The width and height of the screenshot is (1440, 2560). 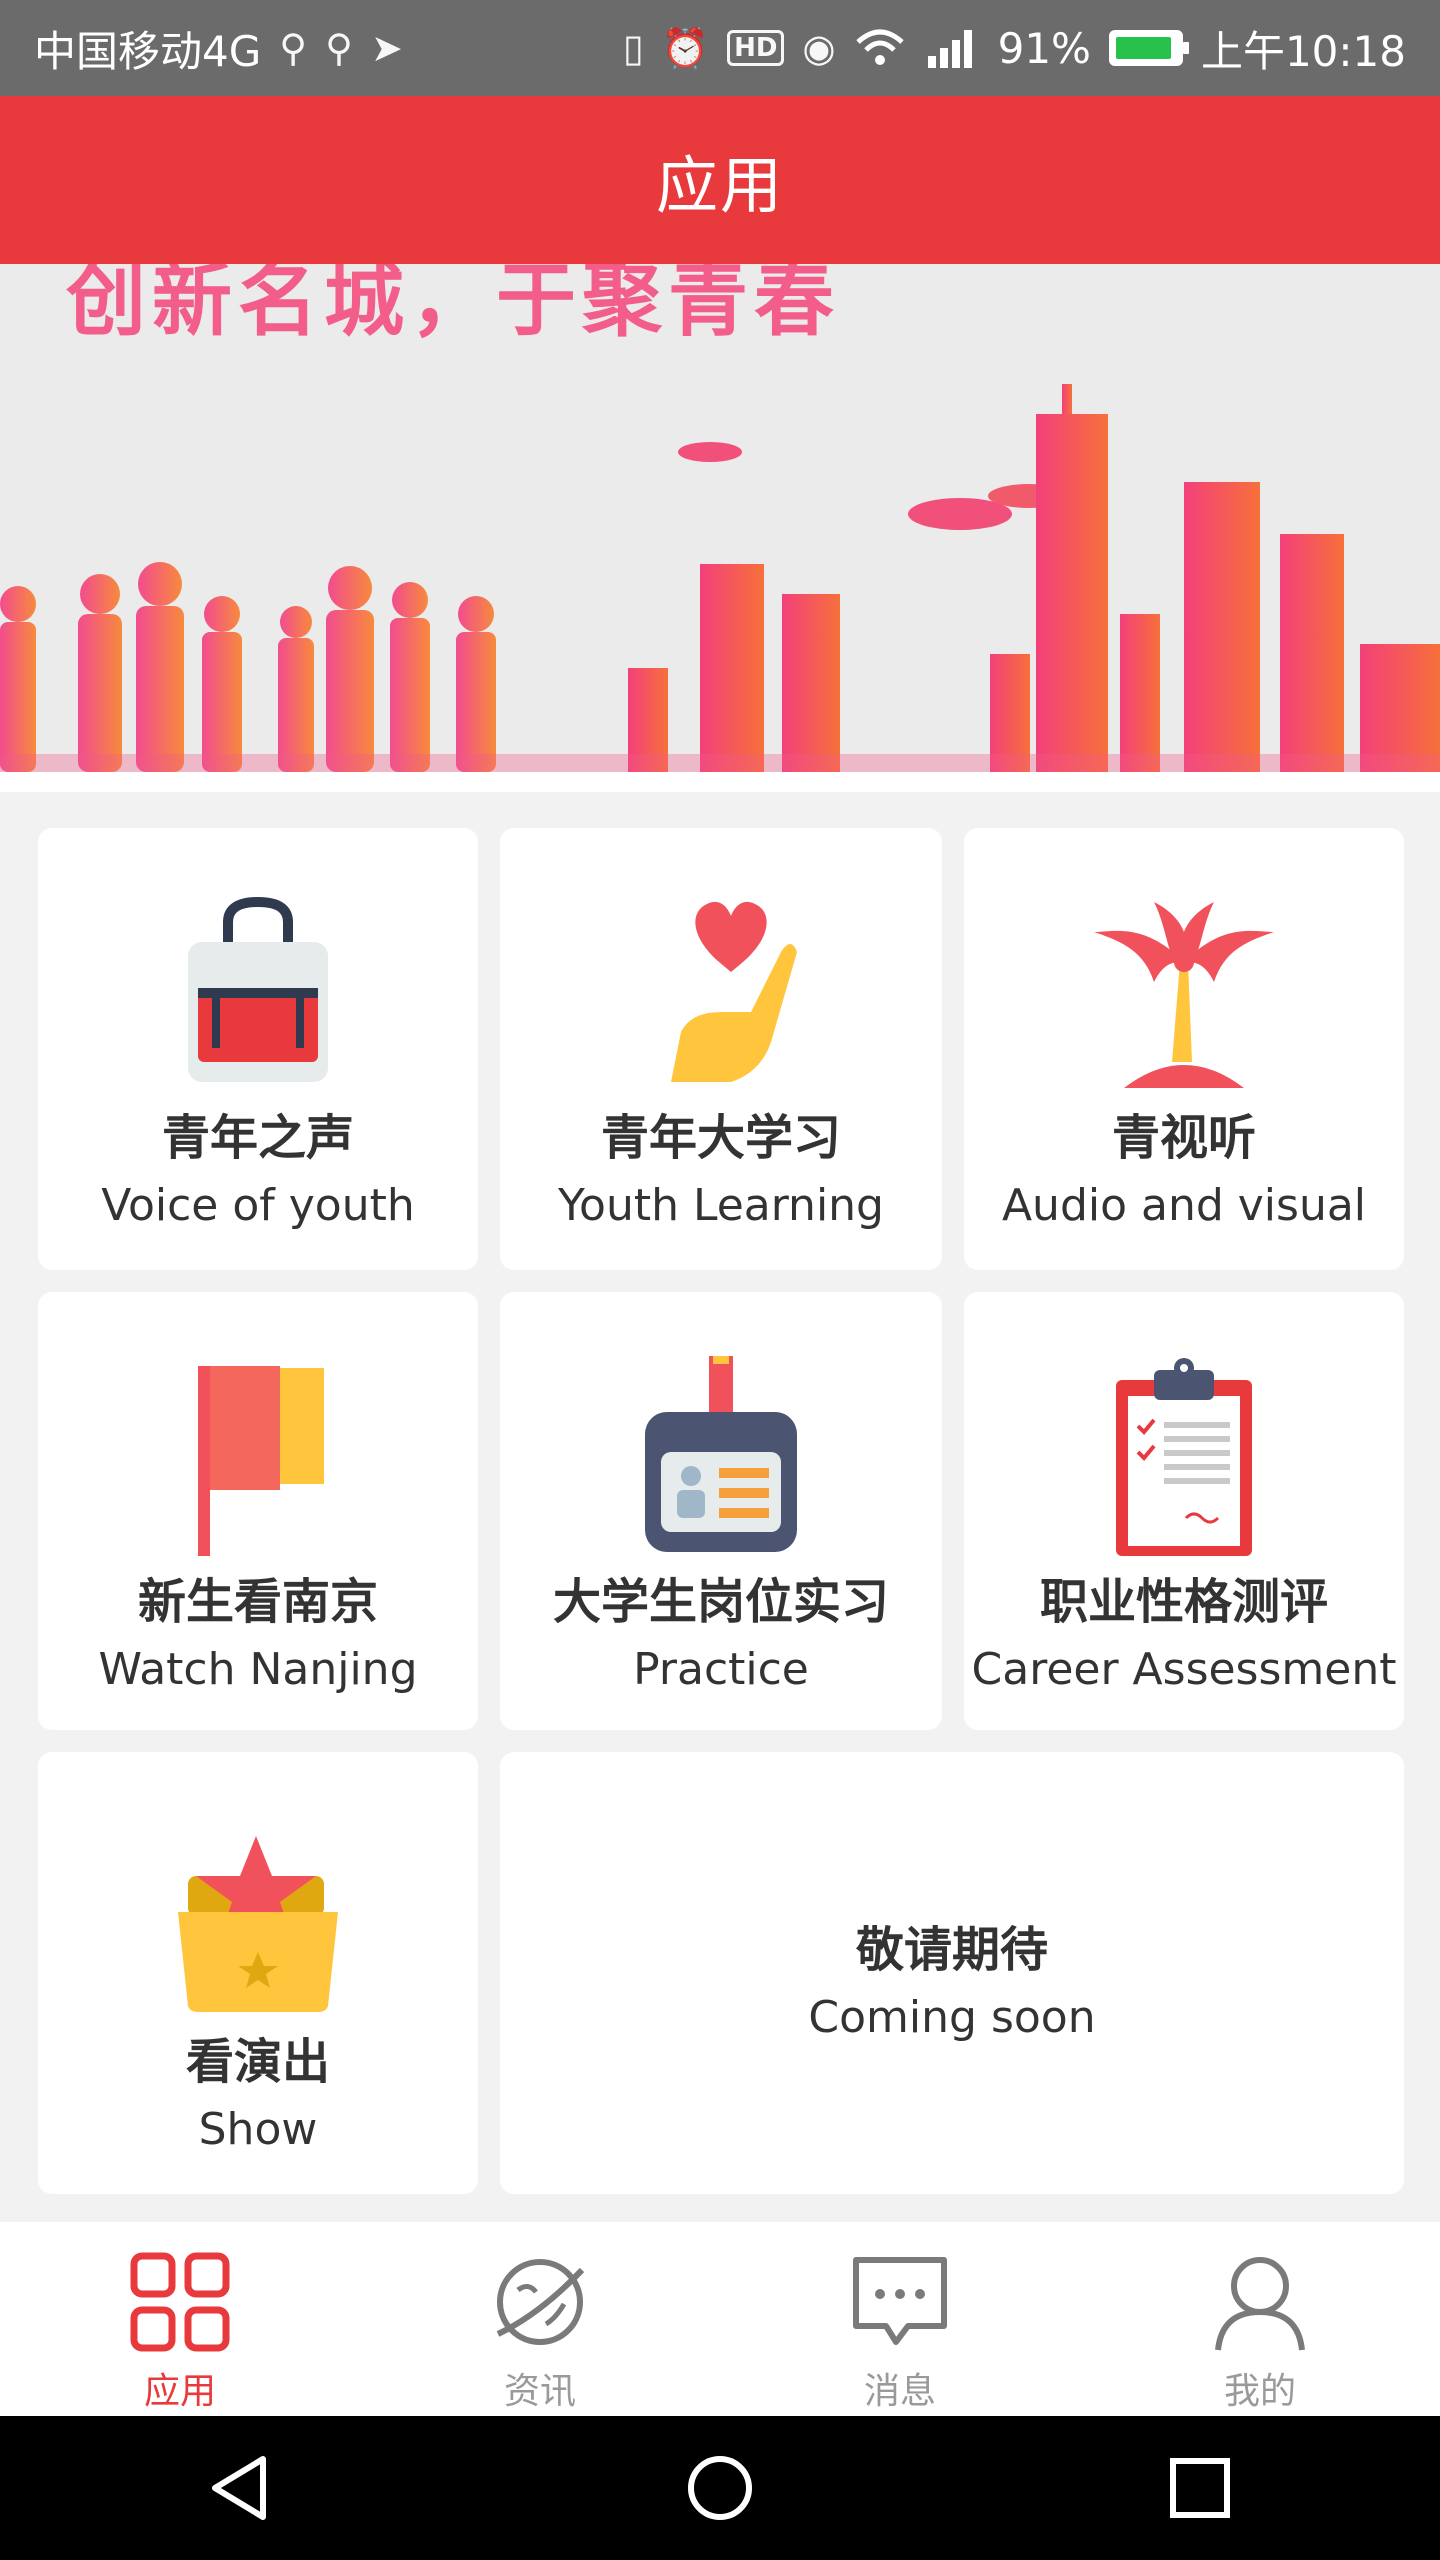 What do you see at coordinates (1260, 2304) in the screenshot?
I see `user-icon` at bounding box center [1260, 2304].